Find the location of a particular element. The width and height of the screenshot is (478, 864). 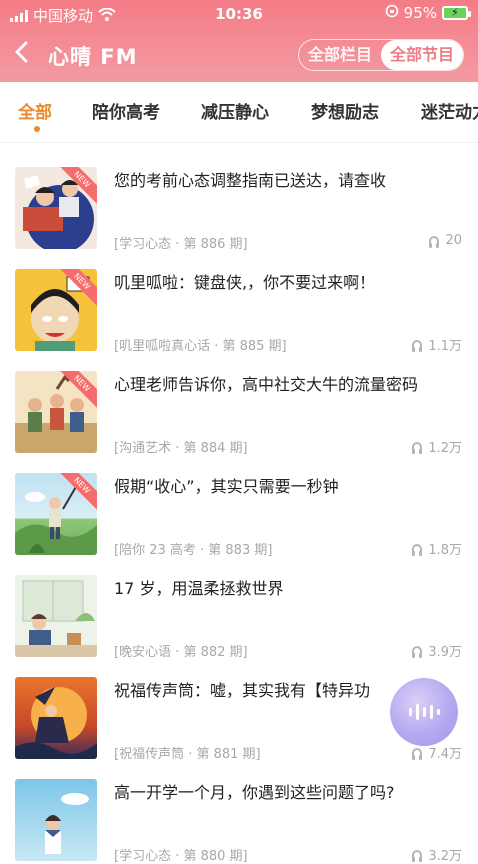

program-meta: [学习心态 · 第 886 期] is located at coordinates (181, 244).